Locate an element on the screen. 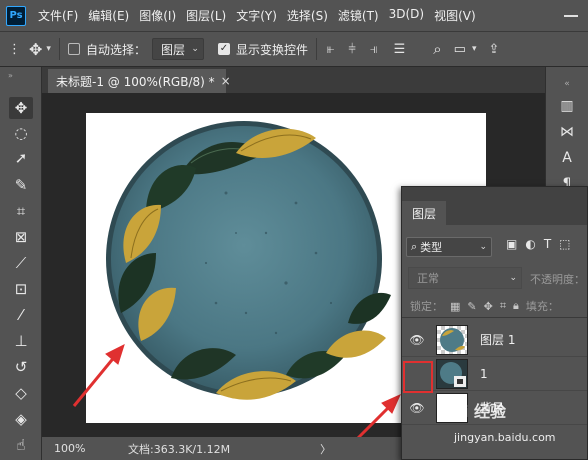 Image resolution: width=588 pixels, height=460 pixels. character-icon: A is located at coordinates (567, 158).